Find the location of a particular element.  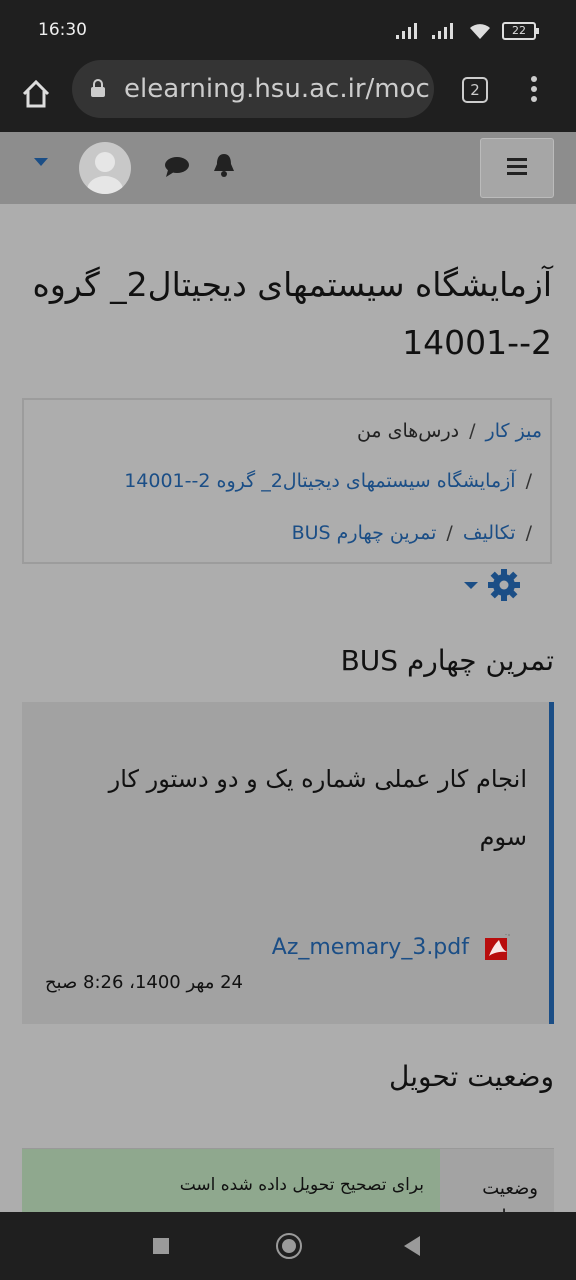

back-button is located at coordinates (412, 1246).